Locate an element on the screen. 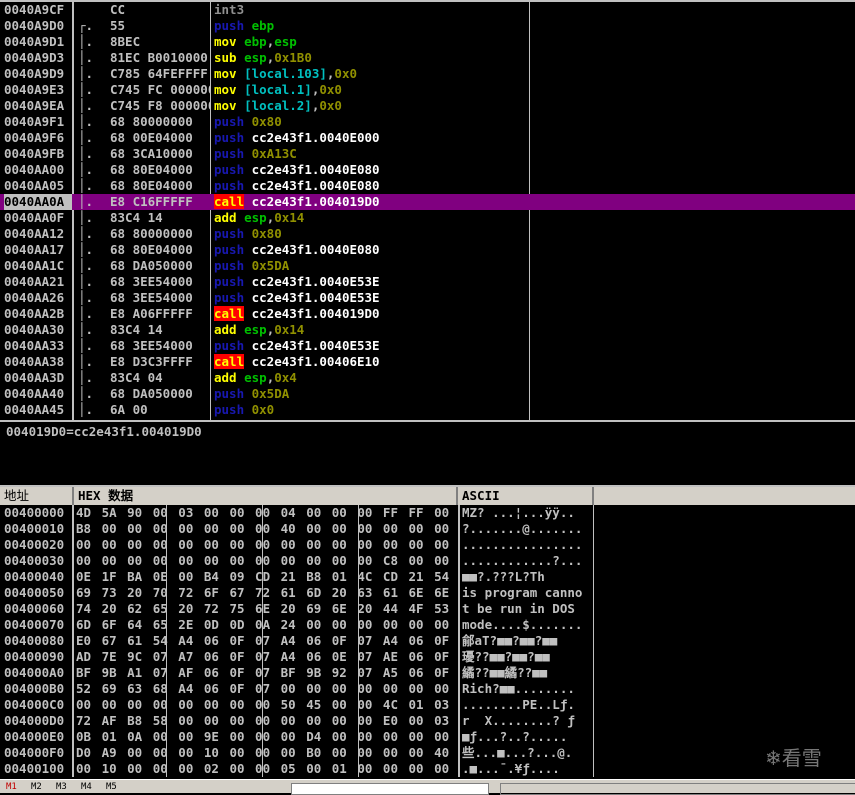 This screenshot has width=855, height=795. watermark-text: 看雪 is located at coordinates (801, 758).